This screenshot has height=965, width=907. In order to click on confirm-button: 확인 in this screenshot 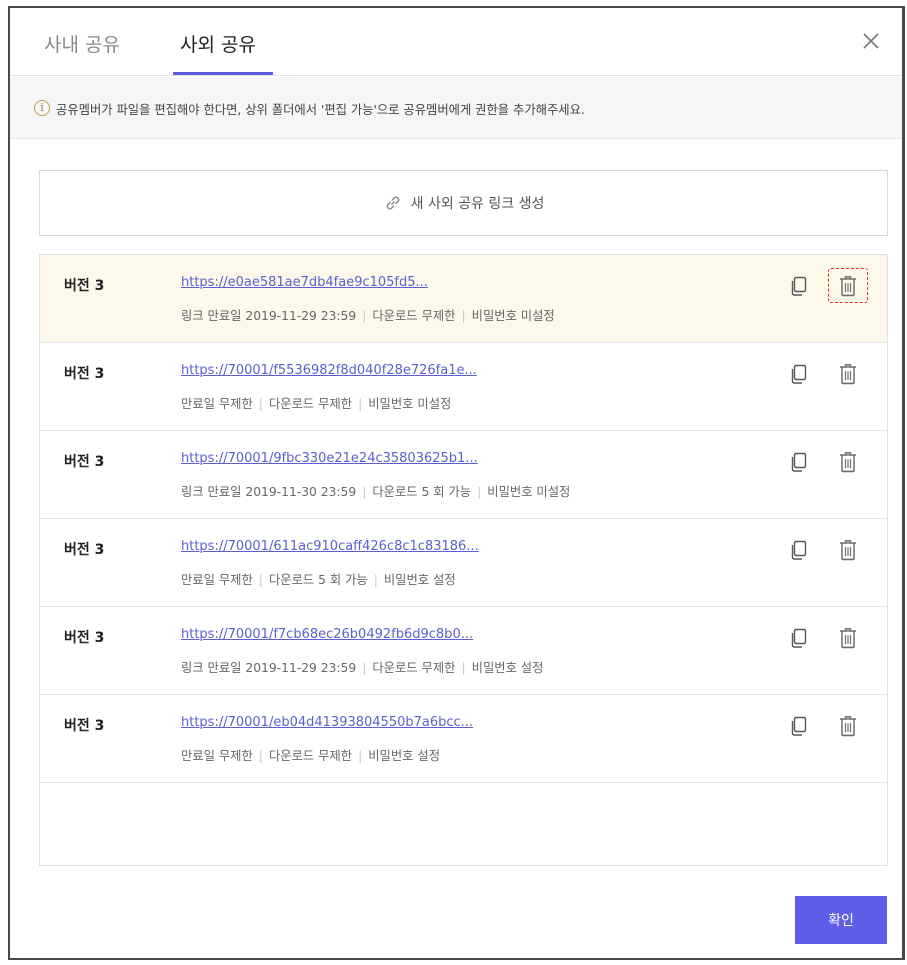, I will do `click(841, 920)`.